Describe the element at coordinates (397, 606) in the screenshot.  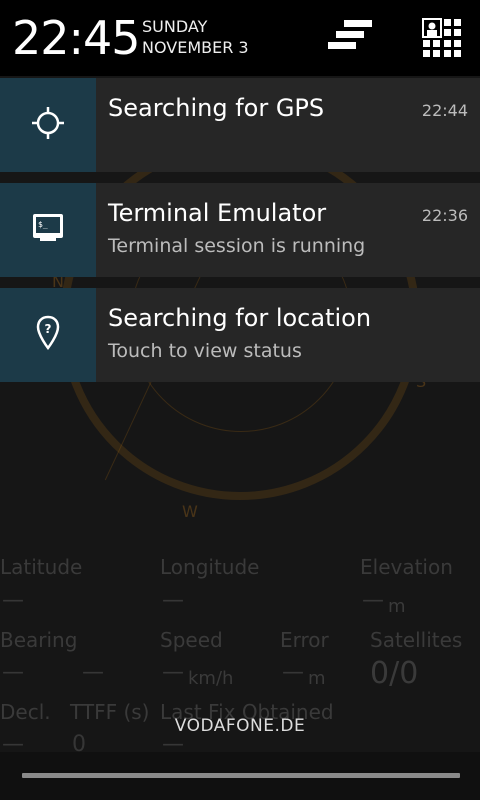
I see `elevation-unit: m` at that location.